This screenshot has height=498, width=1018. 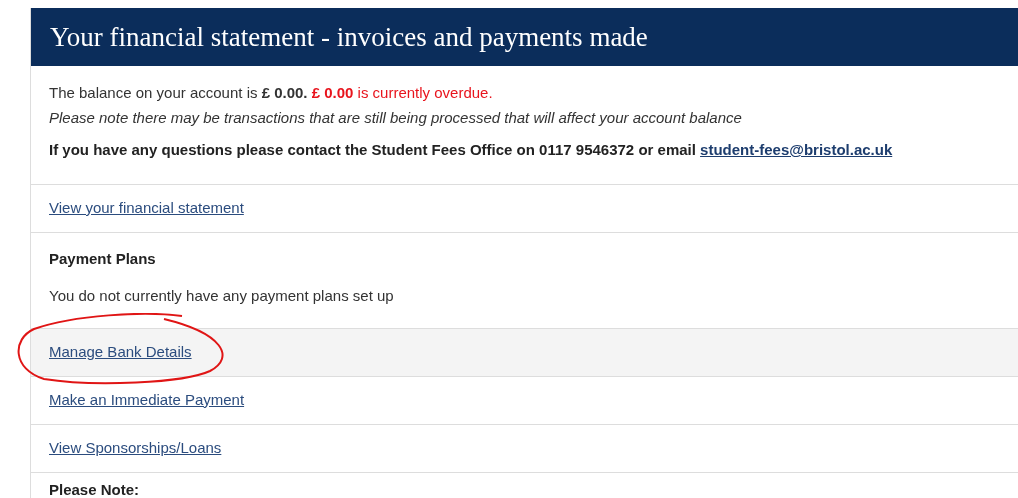 I want to click on nav-link: View Sponsorships/Loans, so click(x=135, y=448).